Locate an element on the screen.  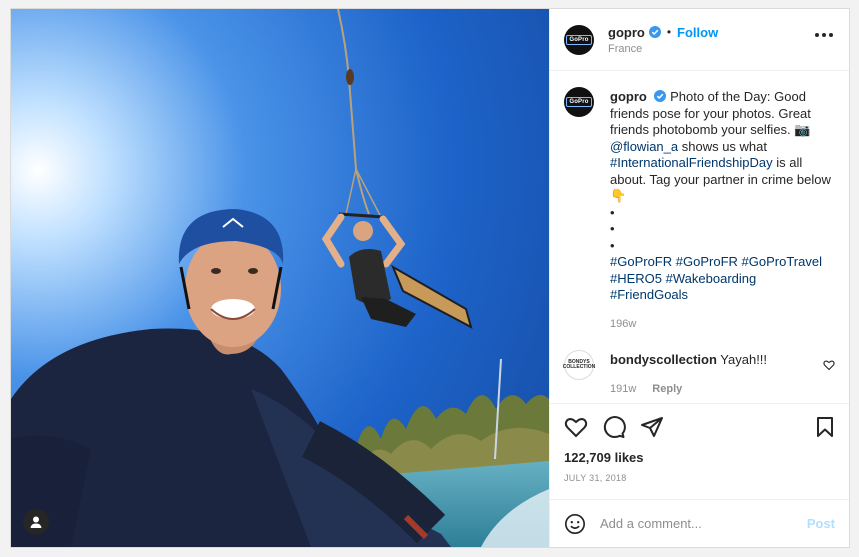
user-tag-button is located at coordinates (36, 522).